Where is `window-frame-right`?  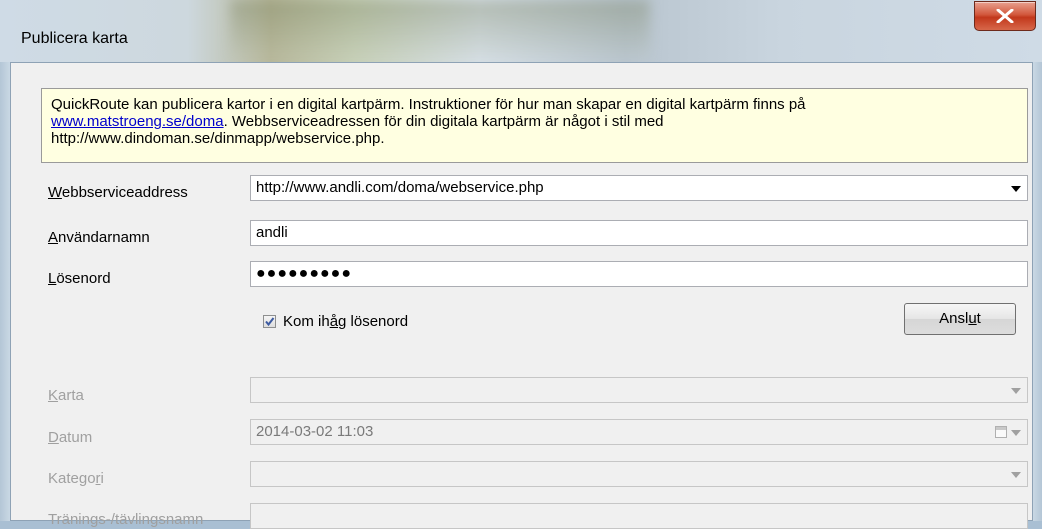 window-frame-right is located at coordinates (1037, 291).